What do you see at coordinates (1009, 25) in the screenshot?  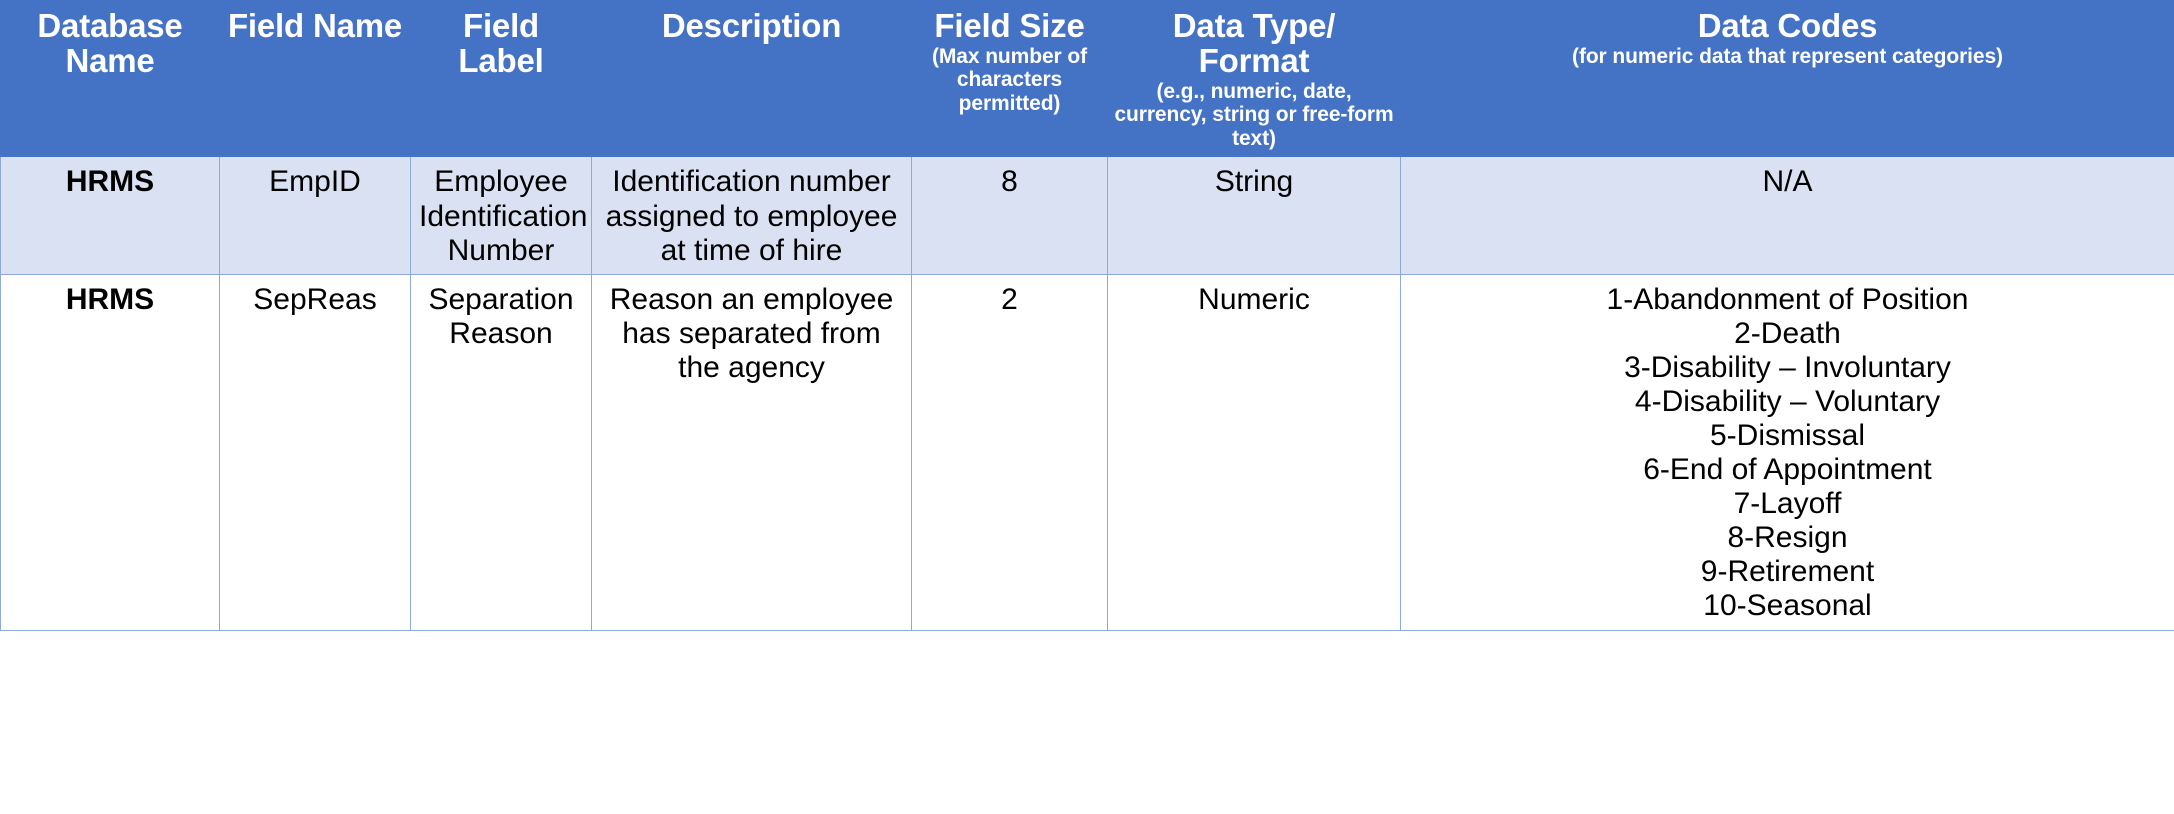 I see `column-header-title: Field Size` at bounding box center [1009, 25].